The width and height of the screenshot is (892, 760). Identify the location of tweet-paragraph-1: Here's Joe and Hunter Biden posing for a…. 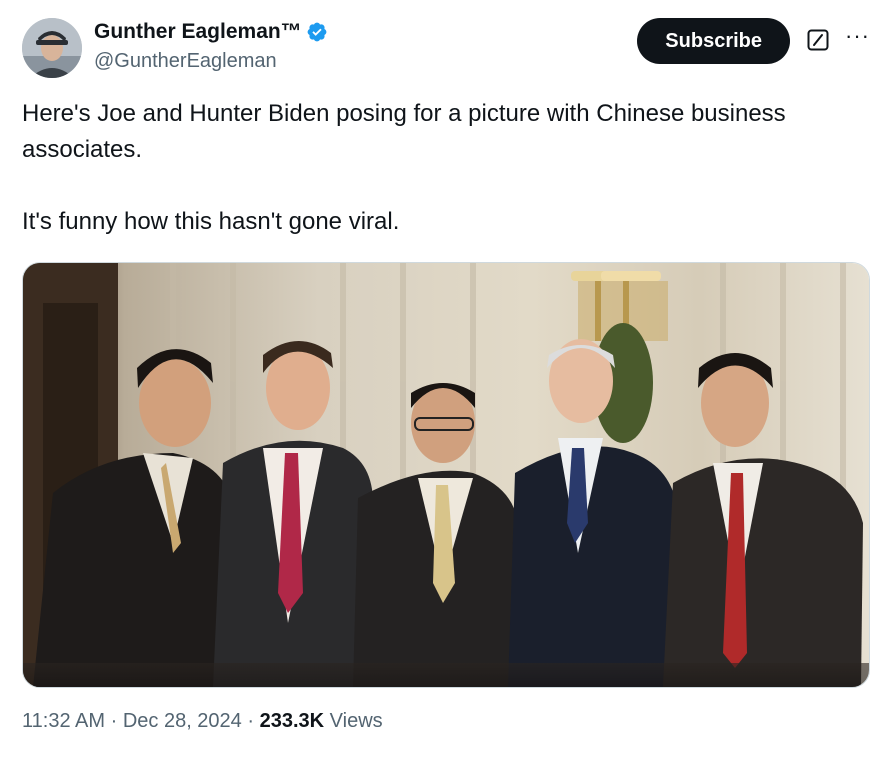
(404, 131).